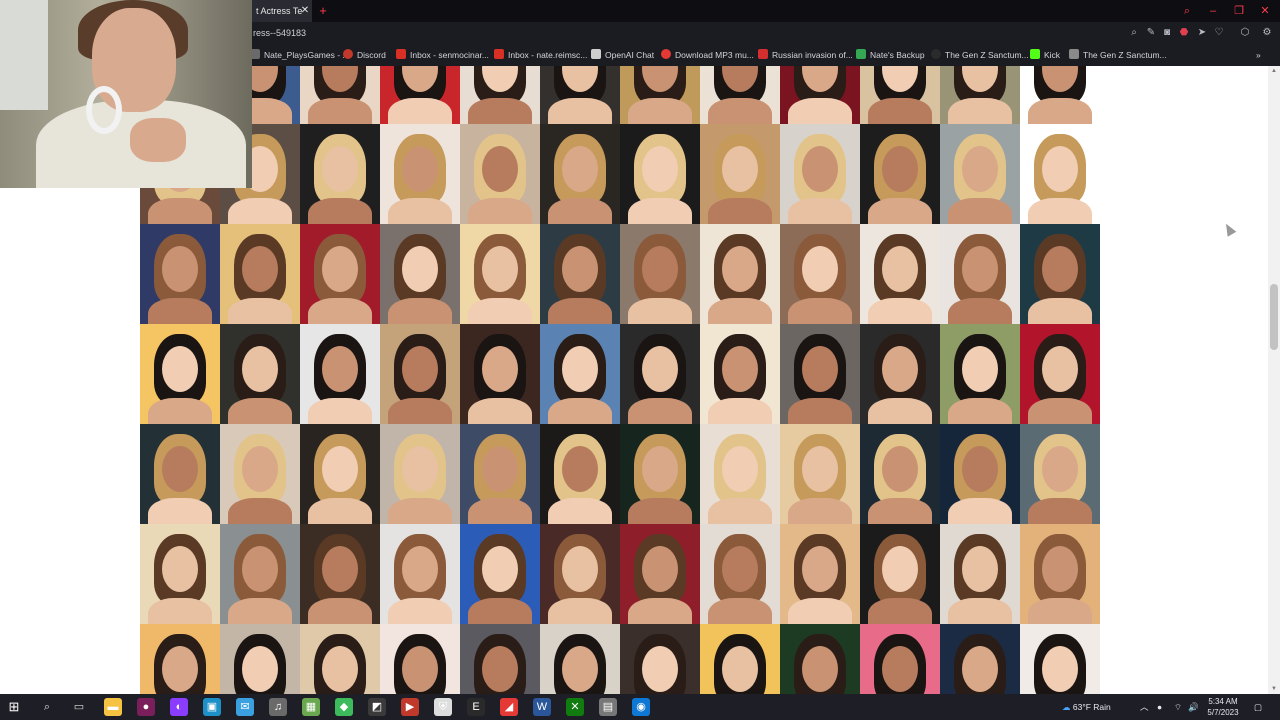 This screenshot has width=1280, height=720. What do you see at coordinates (179, 707) in the screenshot?
I see `firefox-icon: ◐` at bounding box center [179, 707].